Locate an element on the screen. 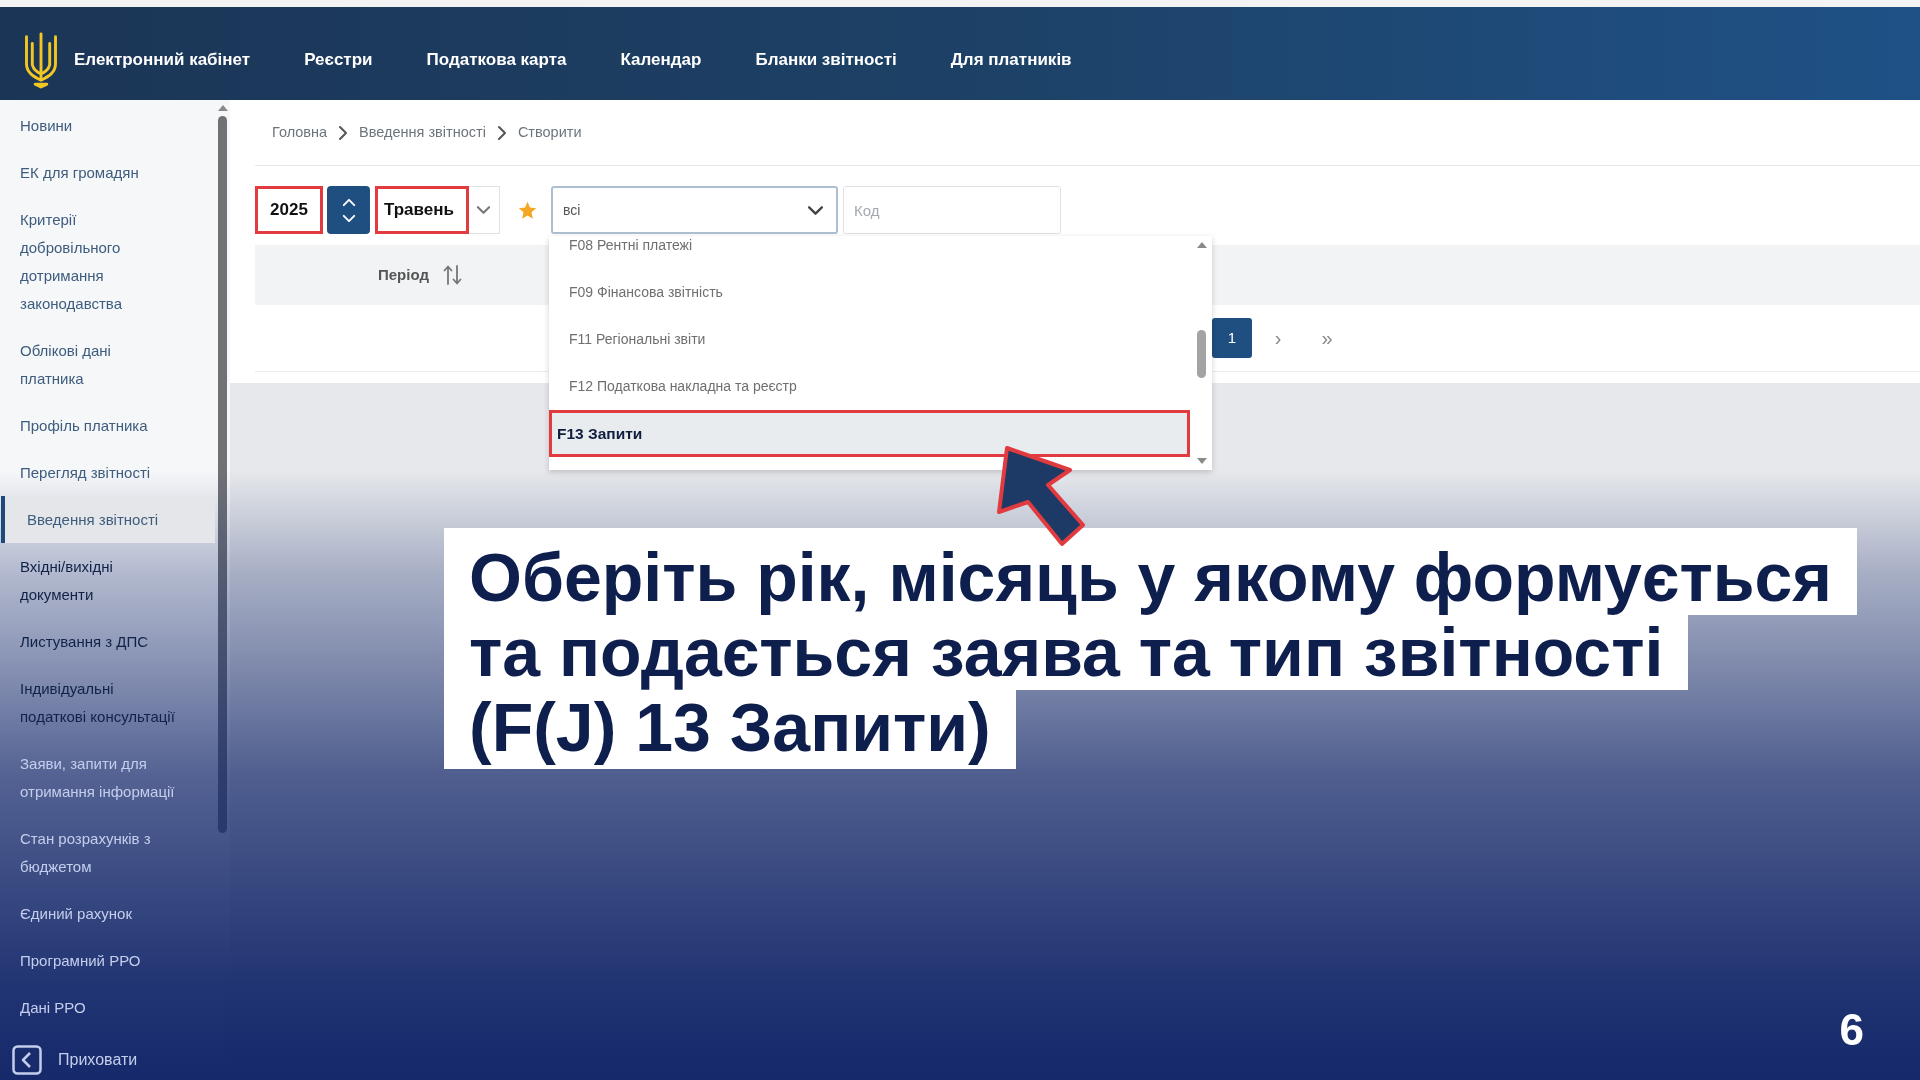 The width and height of the screenshot is (1920, 1080). page-button: 1 is located at coordinates (1232, 338).